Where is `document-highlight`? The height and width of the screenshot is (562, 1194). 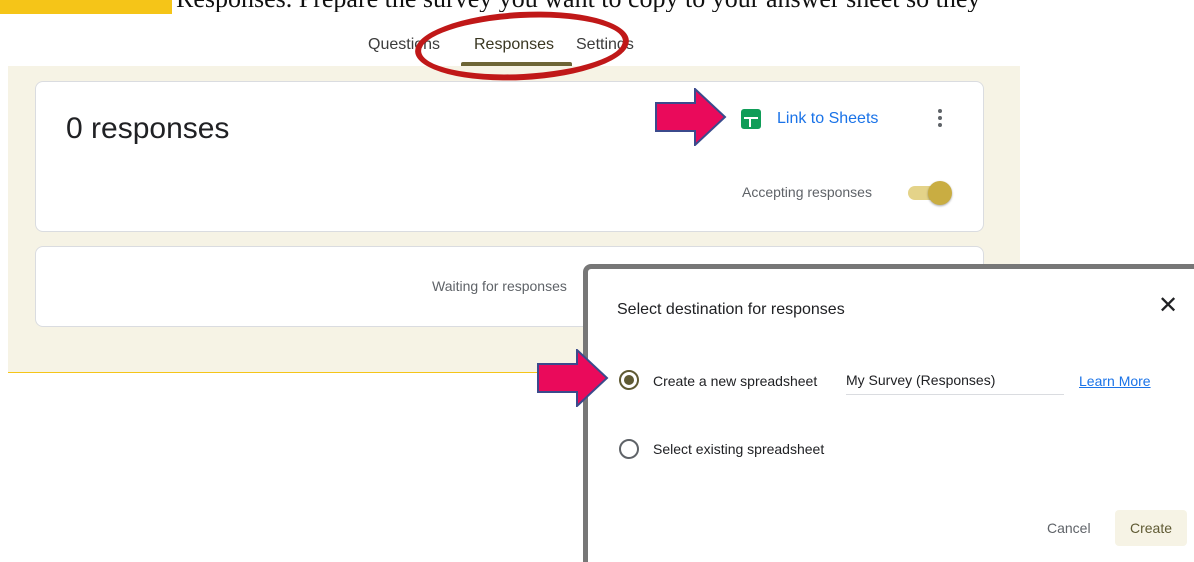 document-highlight is located at coordinates (86, 7).